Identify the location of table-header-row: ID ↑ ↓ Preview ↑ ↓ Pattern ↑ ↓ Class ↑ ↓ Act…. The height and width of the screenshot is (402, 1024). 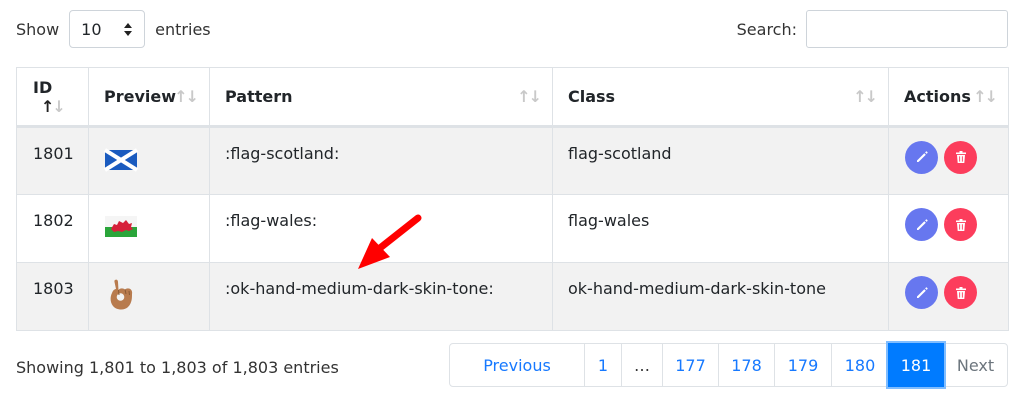
(512, 97).